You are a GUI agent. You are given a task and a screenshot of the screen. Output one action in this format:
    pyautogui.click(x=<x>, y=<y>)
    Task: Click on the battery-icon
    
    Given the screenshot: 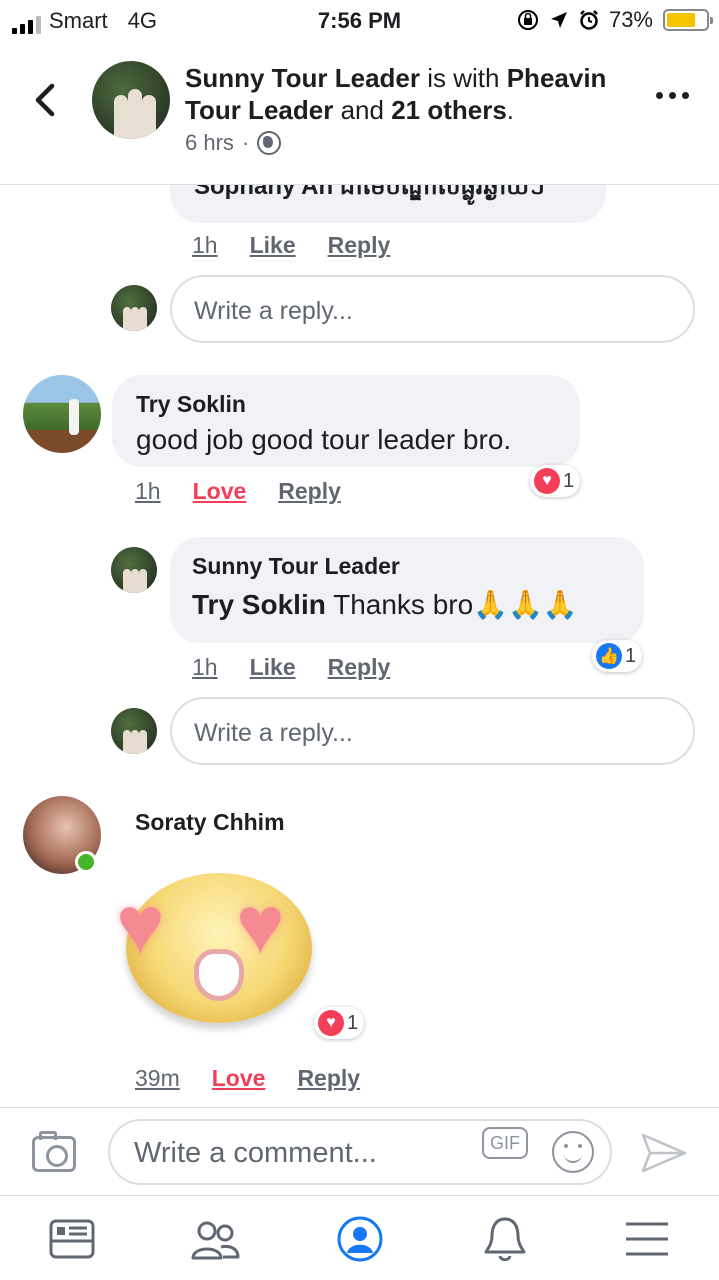 What is the action you would take?
    pyautogui.click(x=688, y=20)
    